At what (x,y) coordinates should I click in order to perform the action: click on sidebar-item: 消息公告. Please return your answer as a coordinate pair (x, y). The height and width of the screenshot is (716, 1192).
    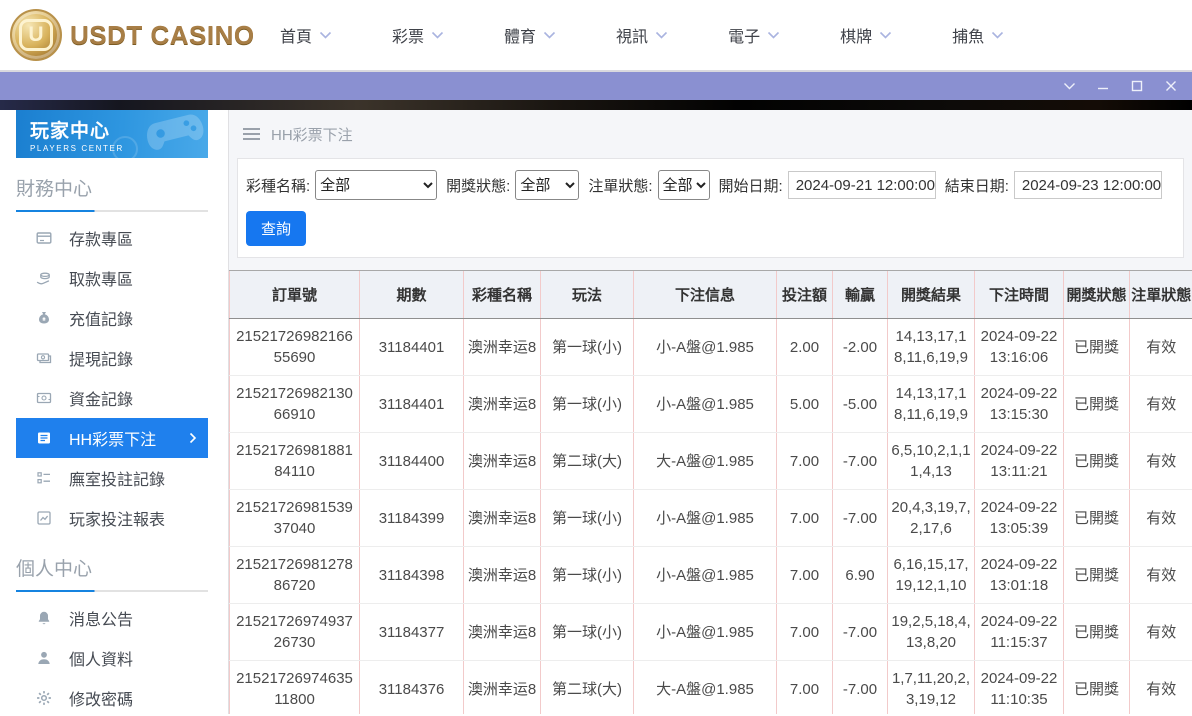
    Looking at the image, I should click on (112, 618).